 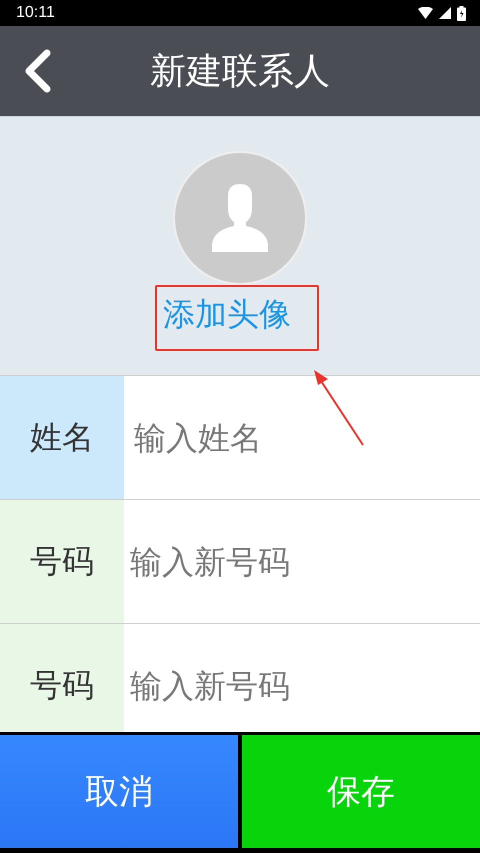 What do you see at coordinates (445, 13) in the screenshot?
I see `signal-icon` at bounding box center [445, 13].